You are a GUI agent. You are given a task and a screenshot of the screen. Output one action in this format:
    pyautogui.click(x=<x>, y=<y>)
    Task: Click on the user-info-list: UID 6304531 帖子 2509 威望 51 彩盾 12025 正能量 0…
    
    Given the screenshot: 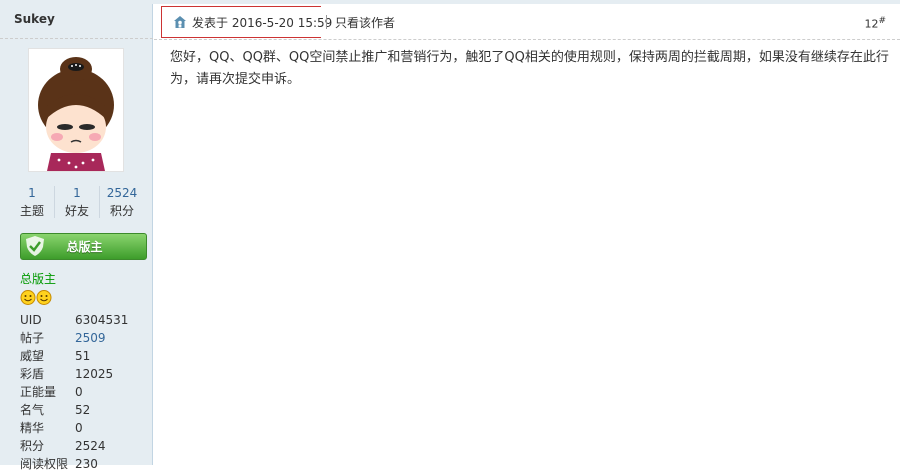 What is the action you would take?
    pyautogui.click(x=85, y=392)
    